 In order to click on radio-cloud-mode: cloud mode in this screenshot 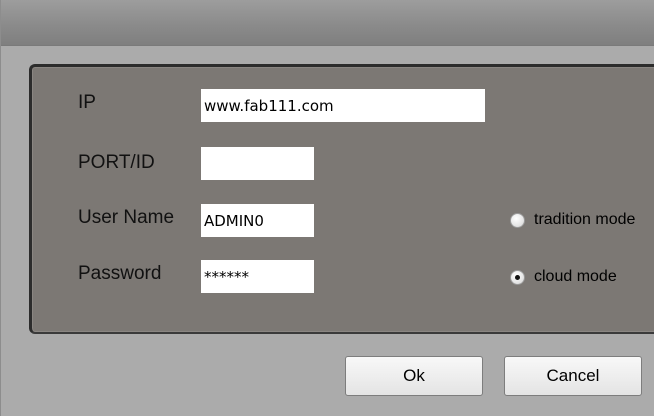, I will do `click(563, 277)`.